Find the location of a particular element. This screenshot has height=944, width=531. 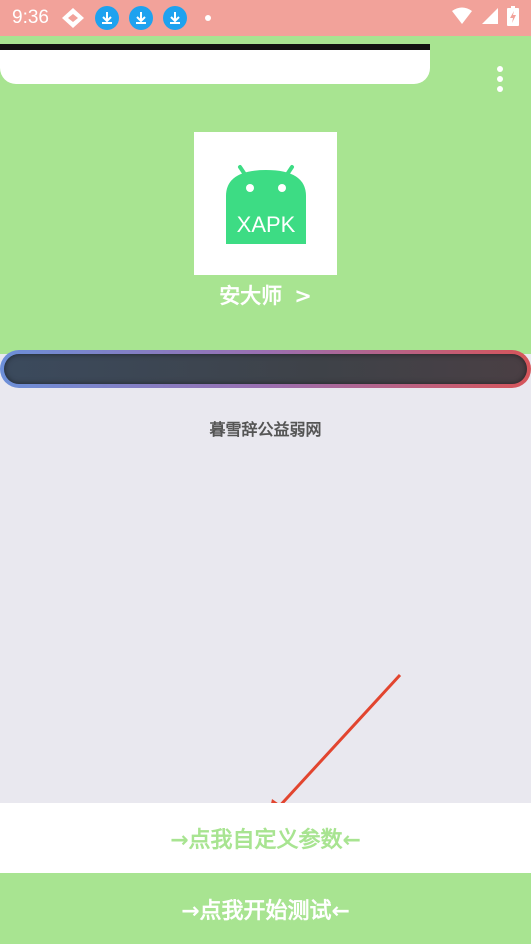

status-time: 9:36 is located at coordinates (30, 17).